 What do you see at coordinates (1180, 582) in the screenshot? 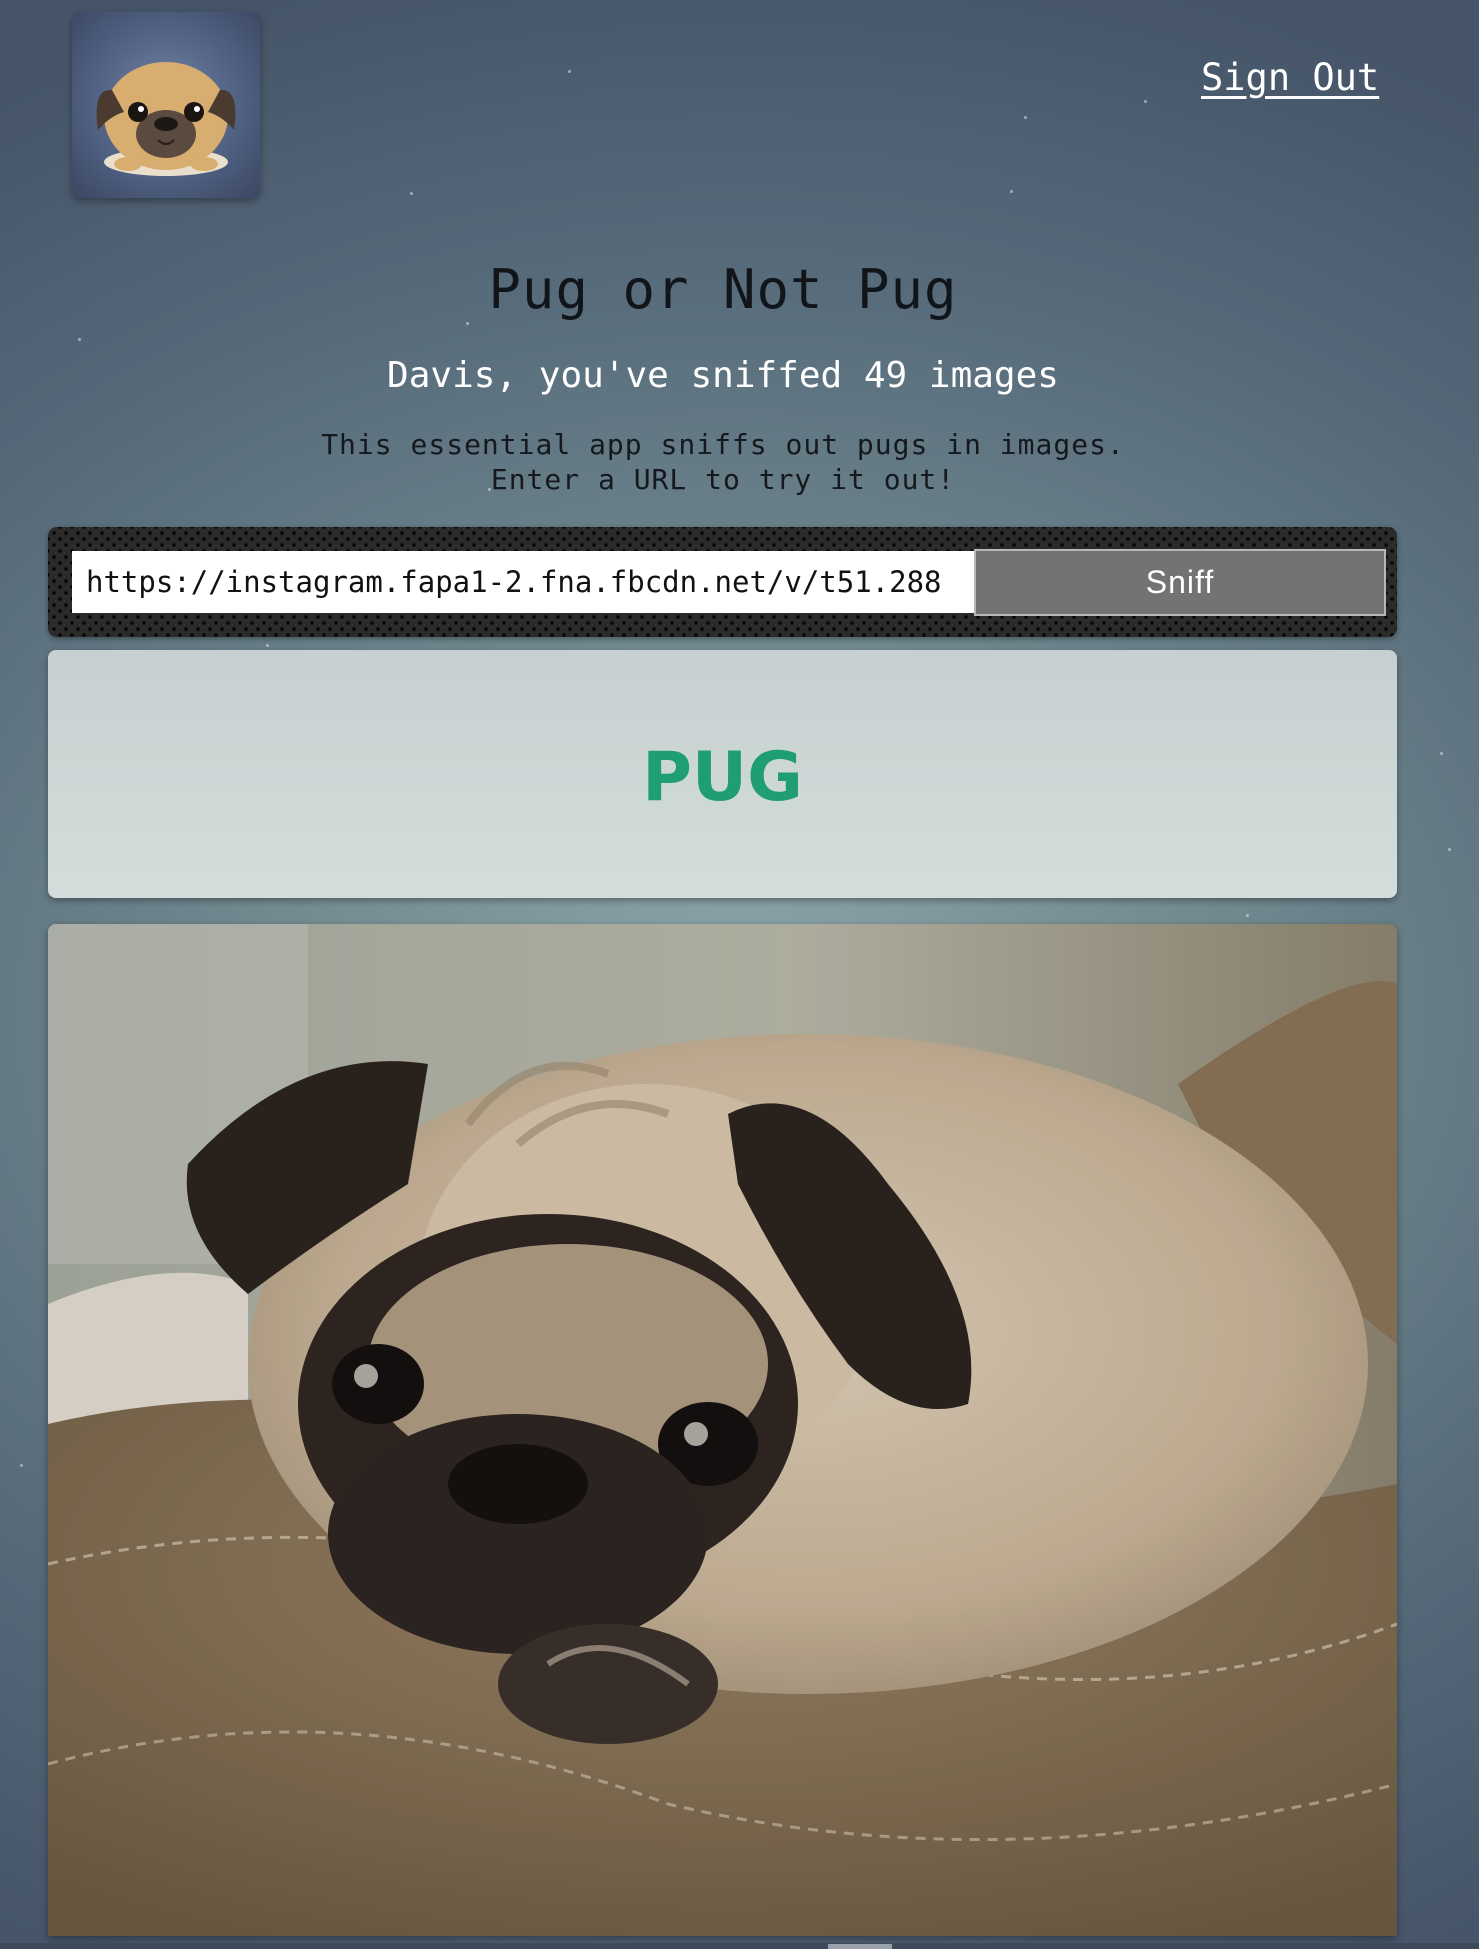
I see `sniff-button: Sniff` at bounding box center [1180, 582].